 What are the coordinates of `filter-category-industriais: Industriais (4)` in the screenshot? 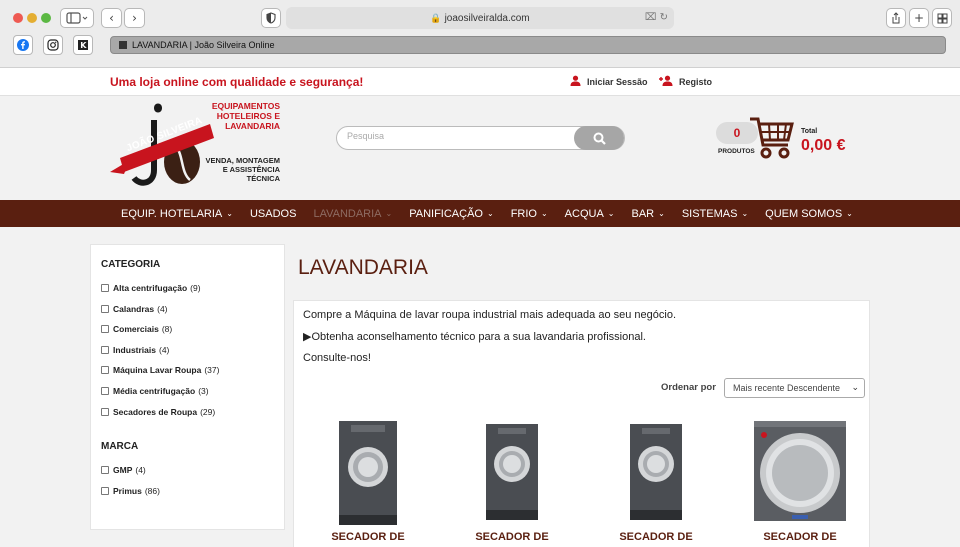 It's located at (135, 350).